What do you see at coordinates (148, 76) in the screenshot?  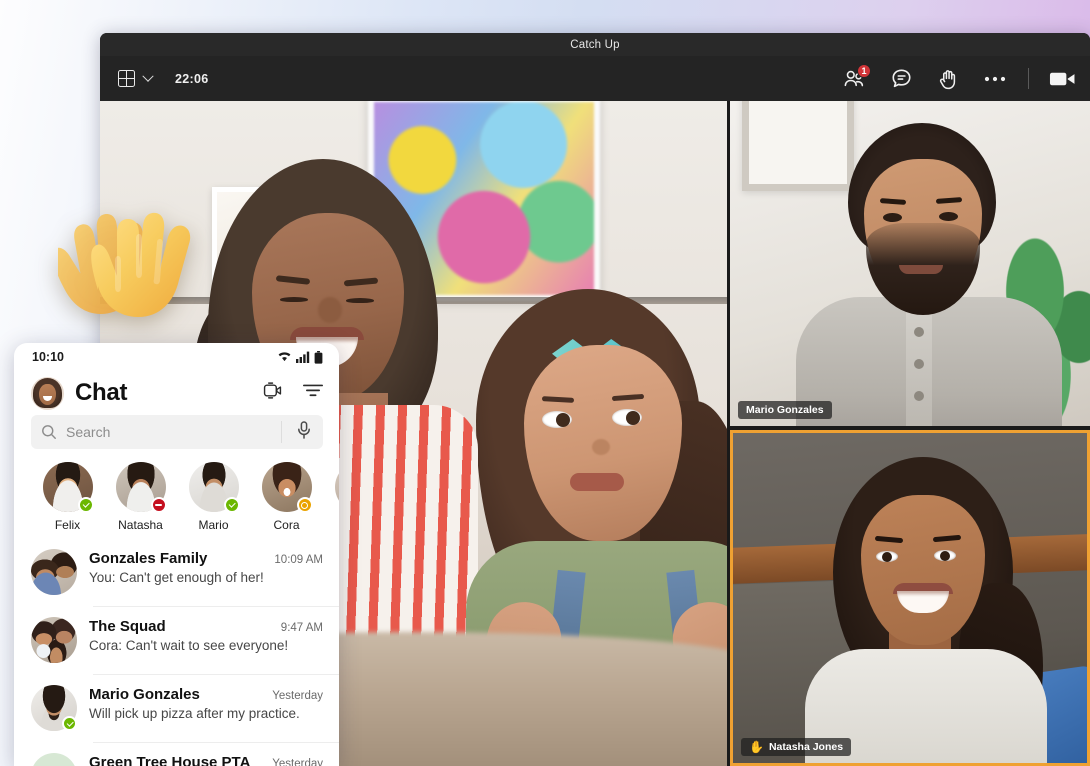 I see `chevron-down-icon` at bounding box center [148, 76].